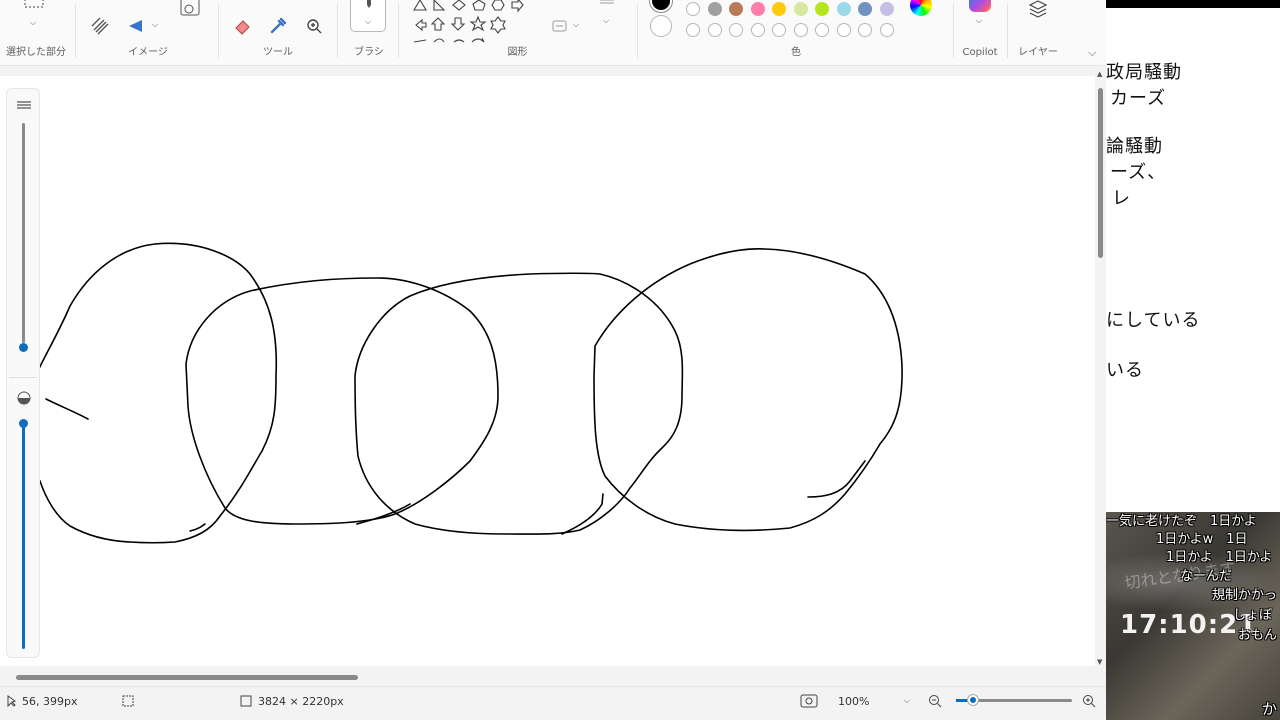 The image size is (1280, 720). I want to click on layers-button, so click(1038, 10).